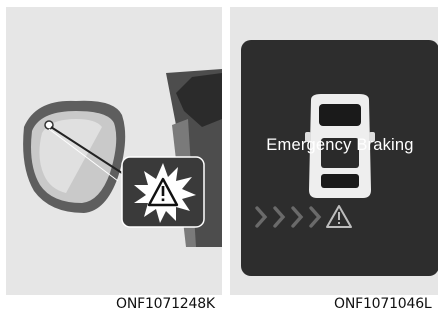 This screenshot has width=438, height=312. What do you see at coordinates (383, 304) in the screenshot?
I see `figure-code-right: ONF1071046L` at bounding box center [383, 304].